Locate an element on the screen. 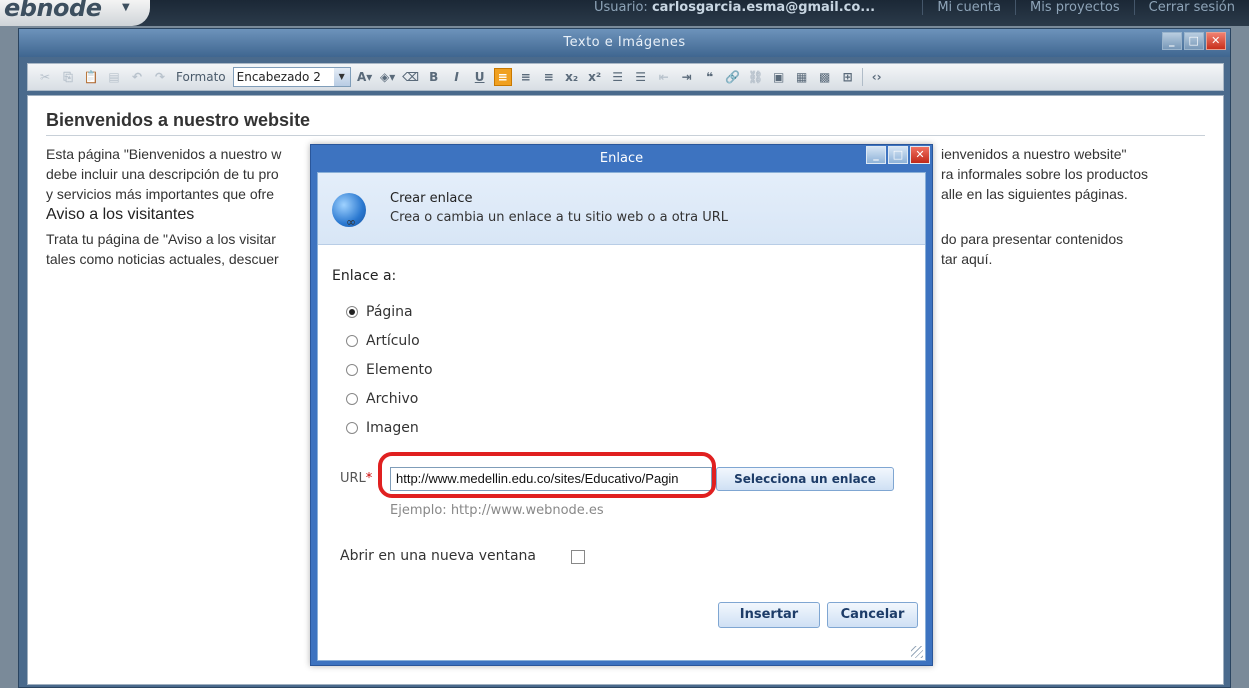 This screenshot has height=688, width=1249. globe-link-icon: ∞ is located at coordinates (349, 211).